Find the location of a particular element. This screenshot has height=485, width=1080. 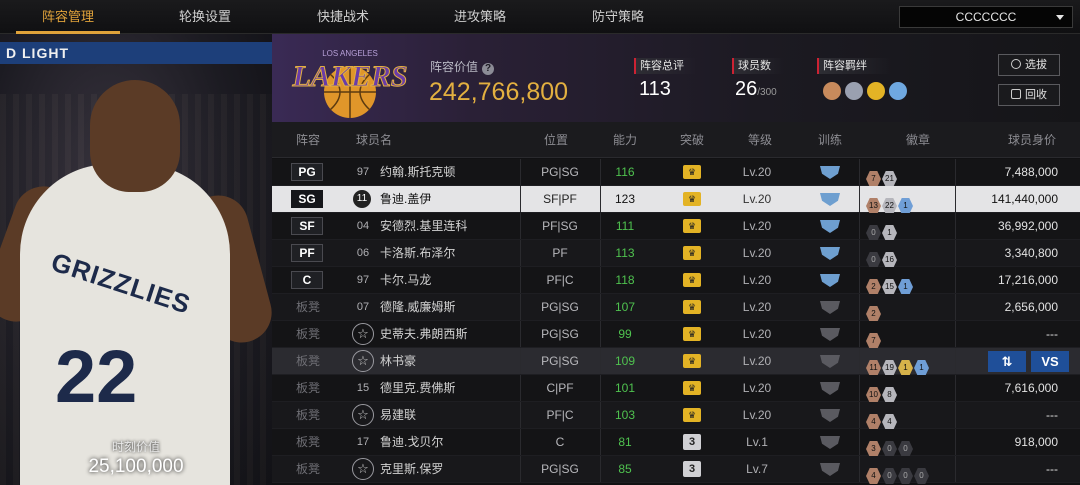

top-navigation: 阵容管理 轮换设置 快捷战术 进攻策略 防守策略 CCCCCCC is located at coordinates (540, 17).